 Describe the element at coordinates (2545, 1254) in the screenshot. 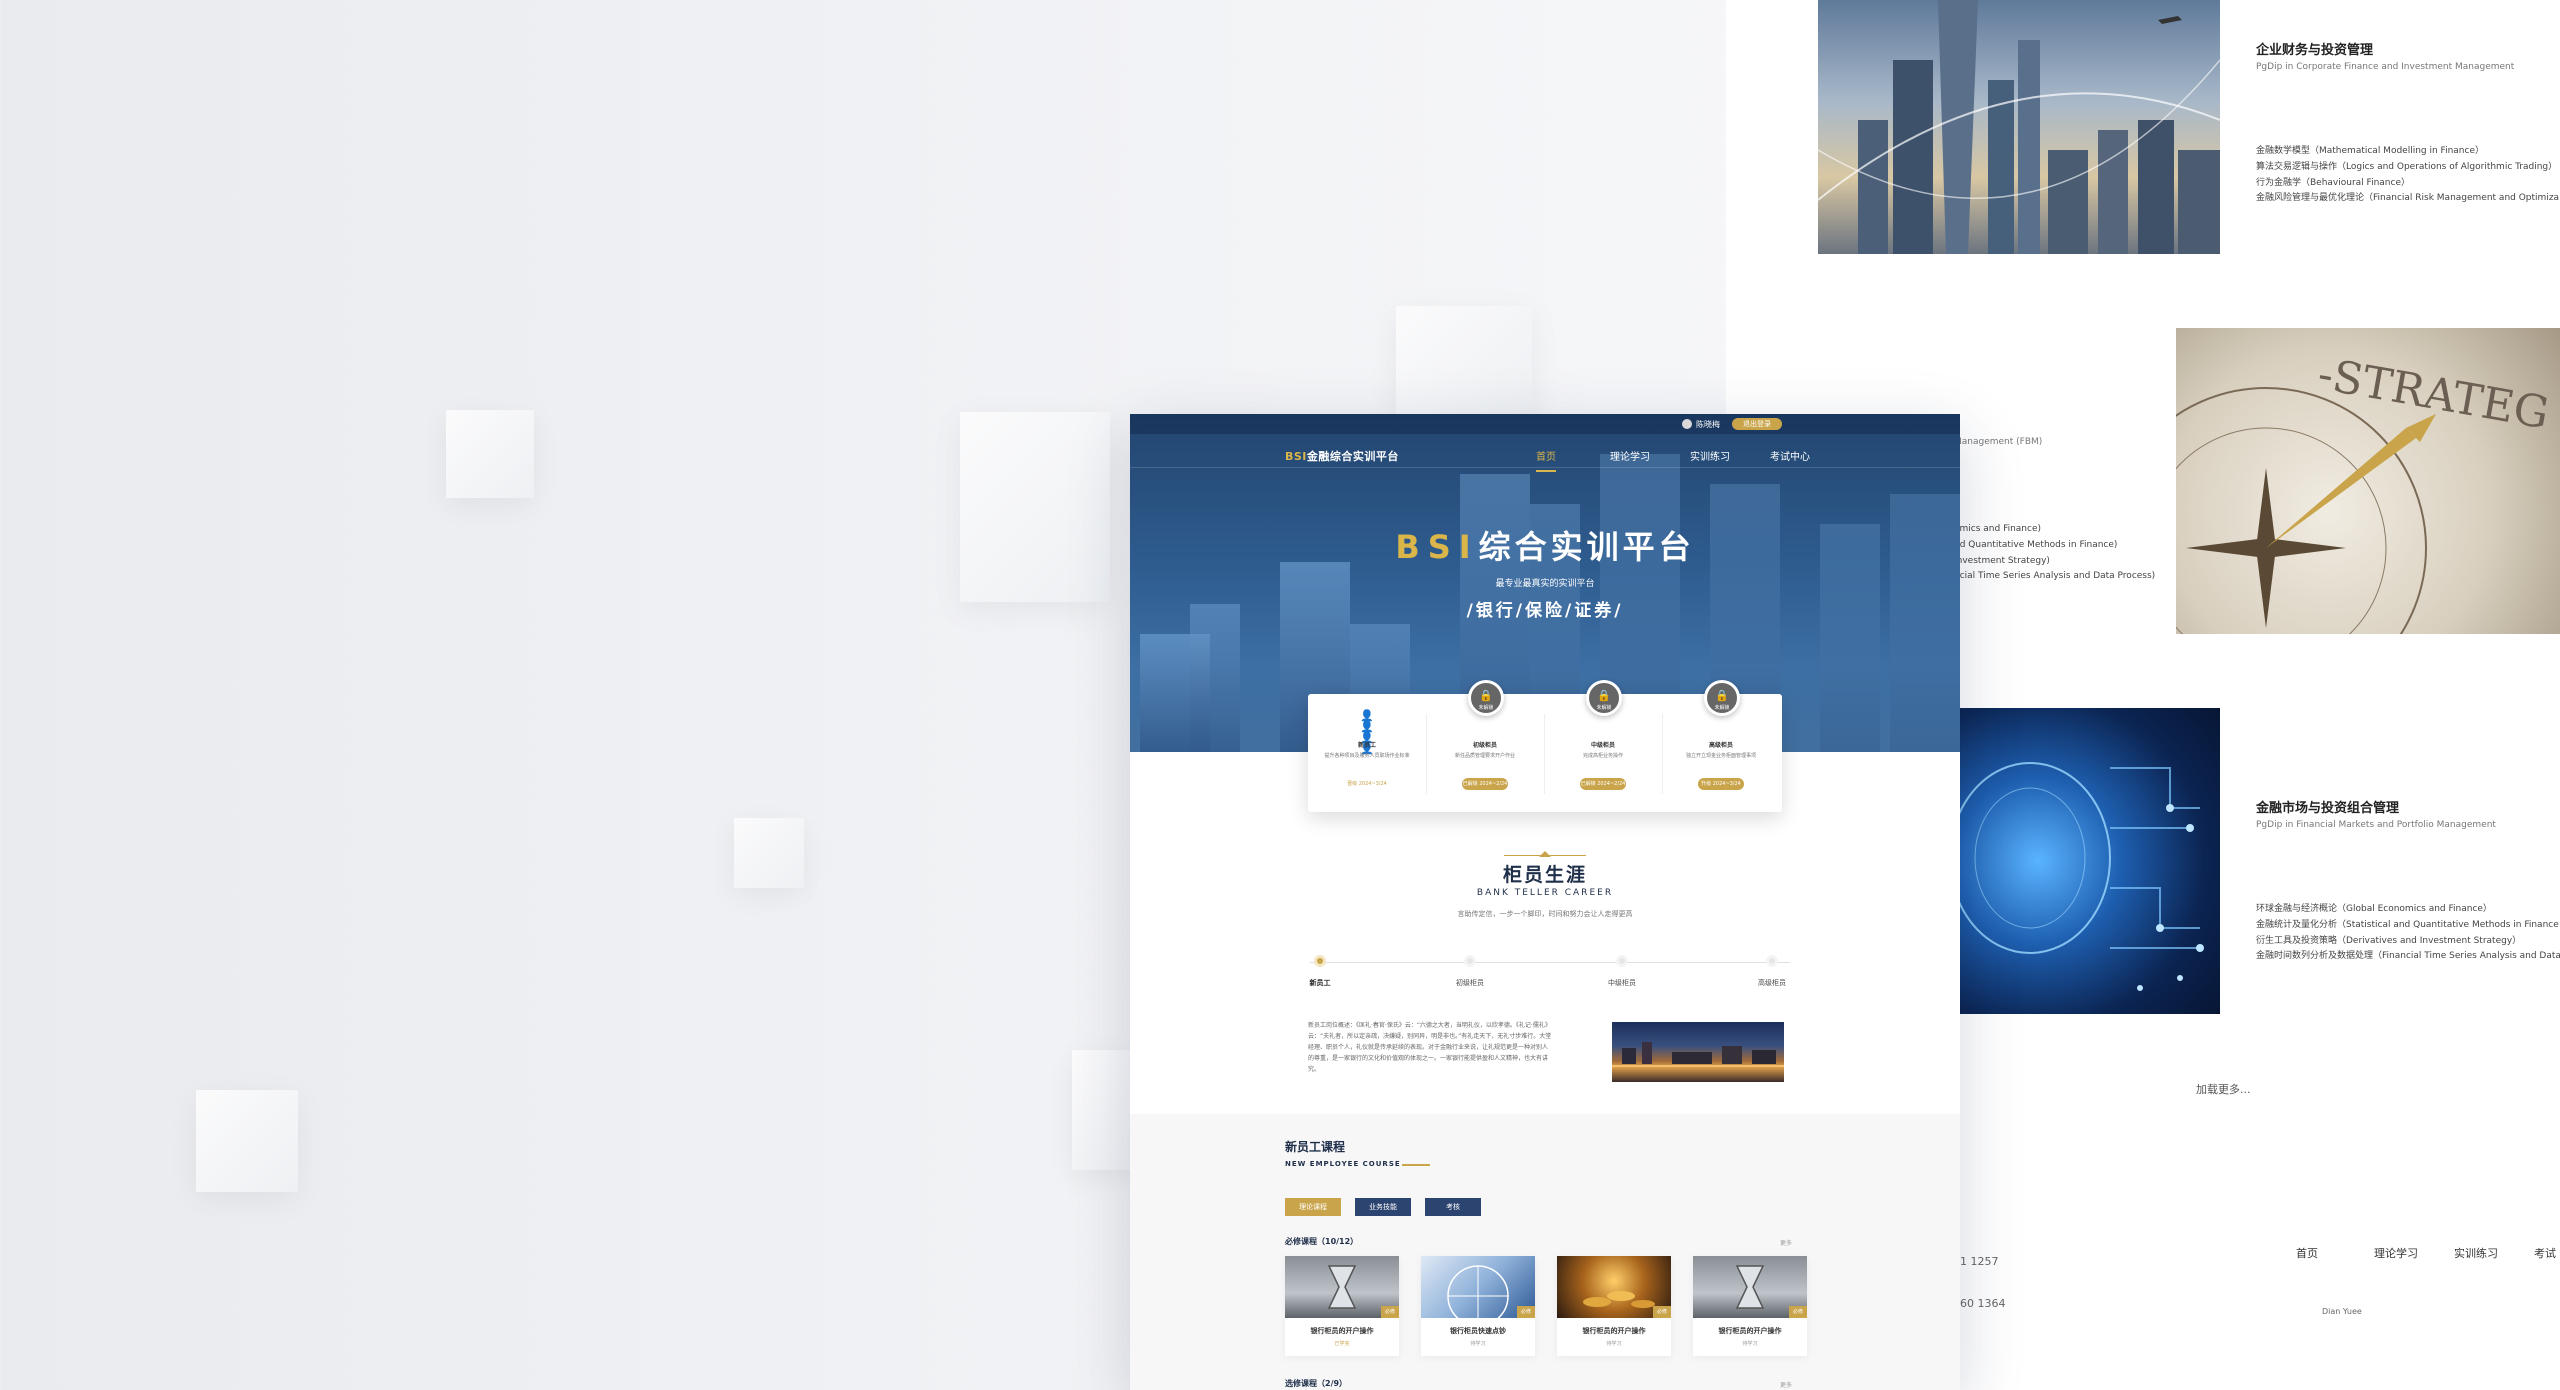

I see `footer-nav-exam: 考试` at that location.